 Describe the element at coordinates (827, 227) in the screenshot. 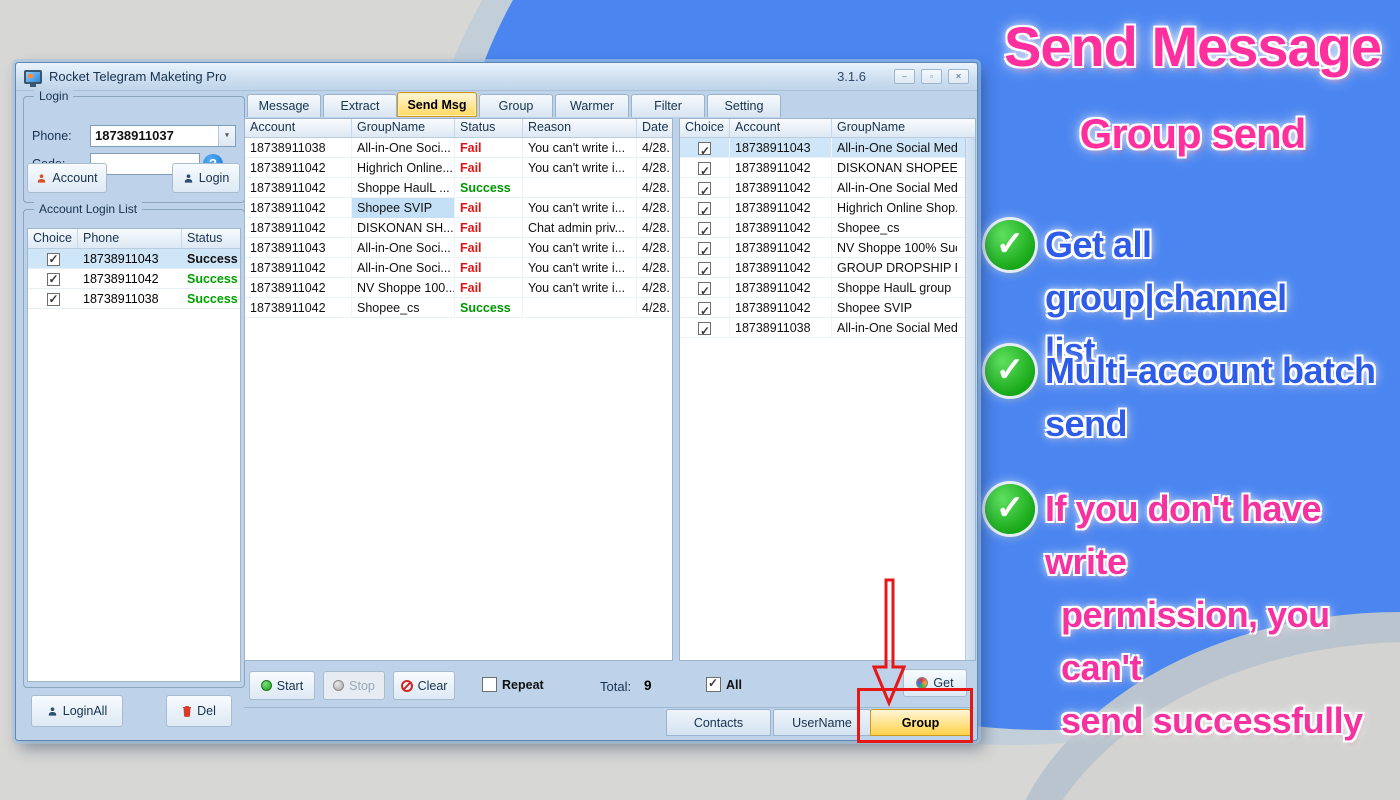

I see `group-row: 18738911042 Shopee_cs` at that location.